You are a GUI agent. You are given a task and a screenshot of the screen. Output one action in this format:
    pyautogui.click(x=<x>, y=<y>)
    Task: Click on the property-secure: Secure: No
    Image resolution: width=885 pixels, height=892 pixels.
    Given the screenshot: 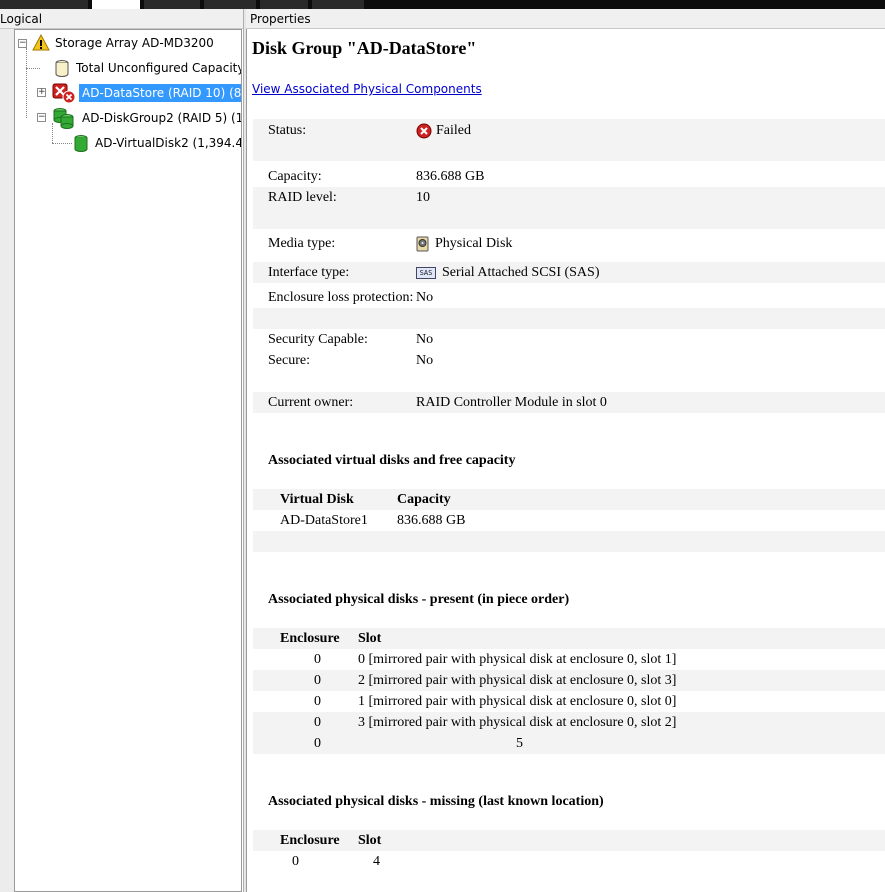 What is the action you would take?
    pyautogui.click(x=569, y=361)
    